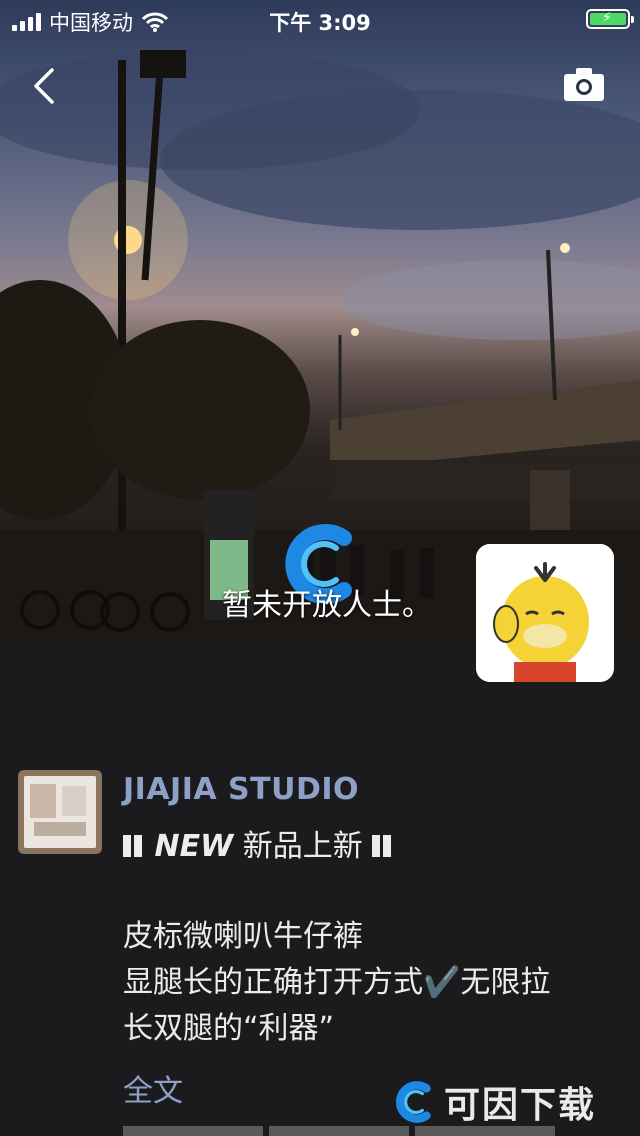 The height and width of the screenshot is (1136, 640). I want to click on post-headline: NEW 新品上新, so click(258, 847).